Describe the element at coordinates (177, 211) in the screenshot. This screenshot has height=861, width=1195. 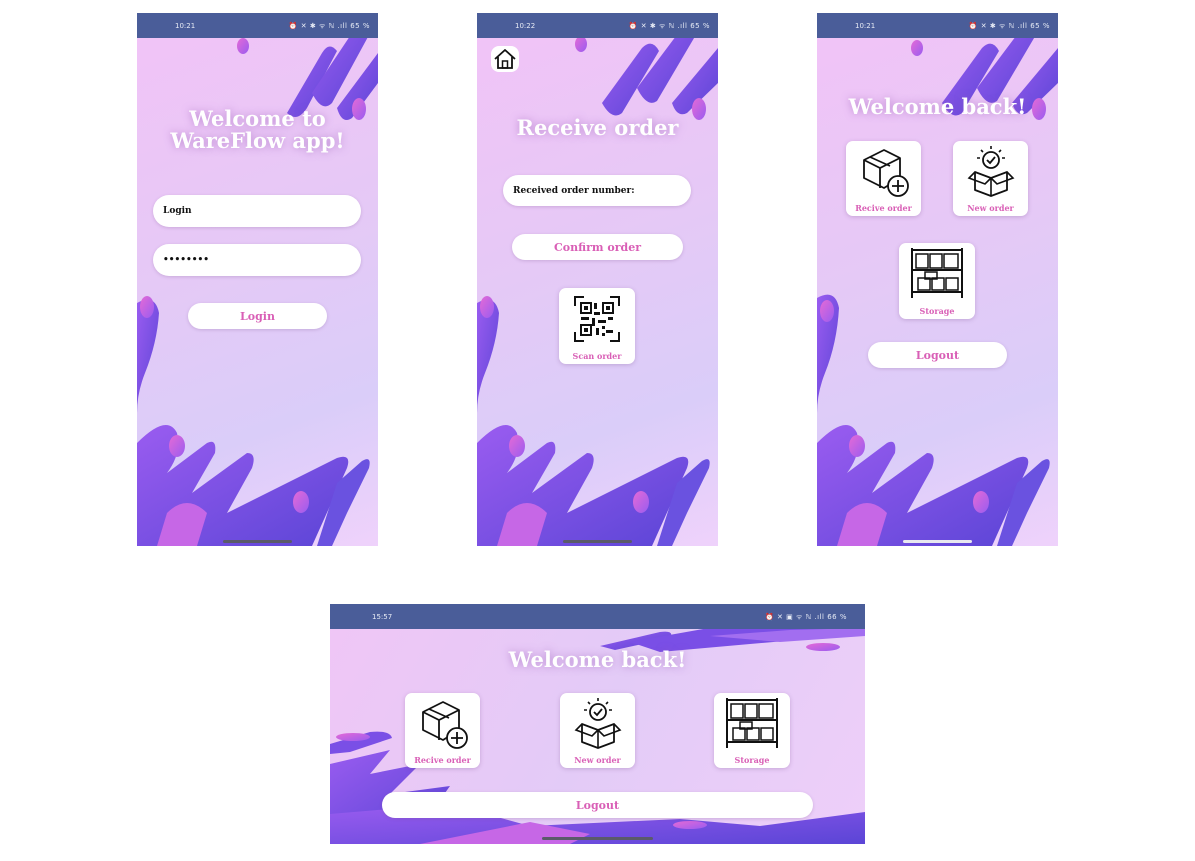
I see `login-input-value: Login` at that location.